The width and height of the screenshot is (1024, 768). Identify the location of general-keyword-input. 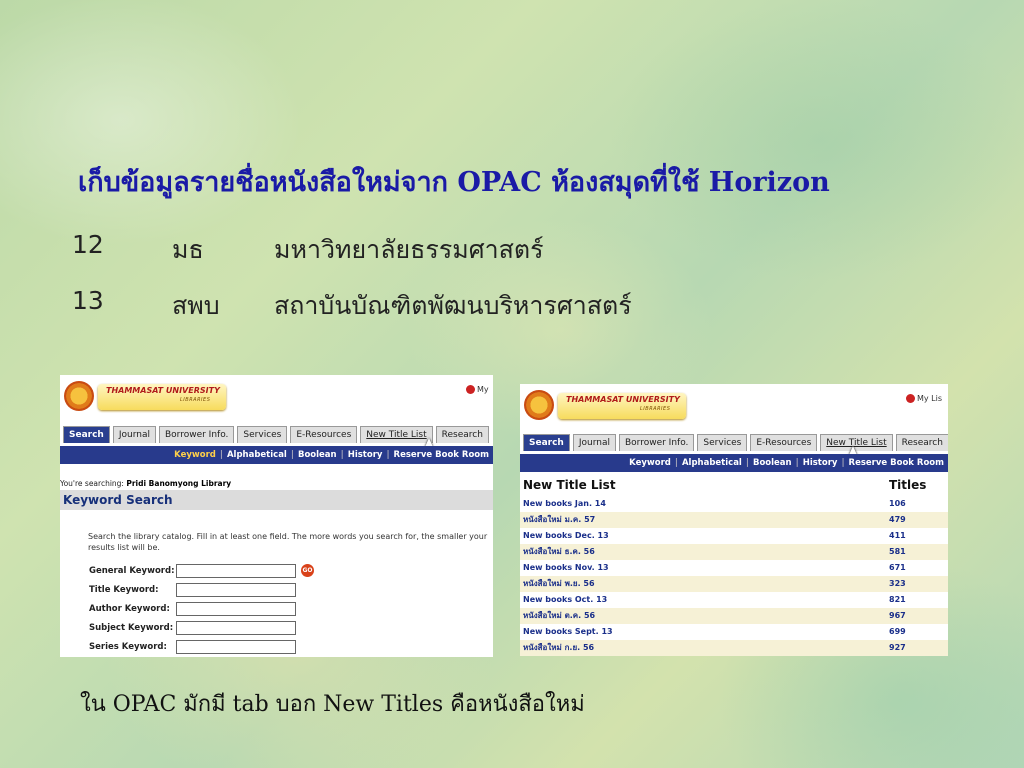
(236, 571).